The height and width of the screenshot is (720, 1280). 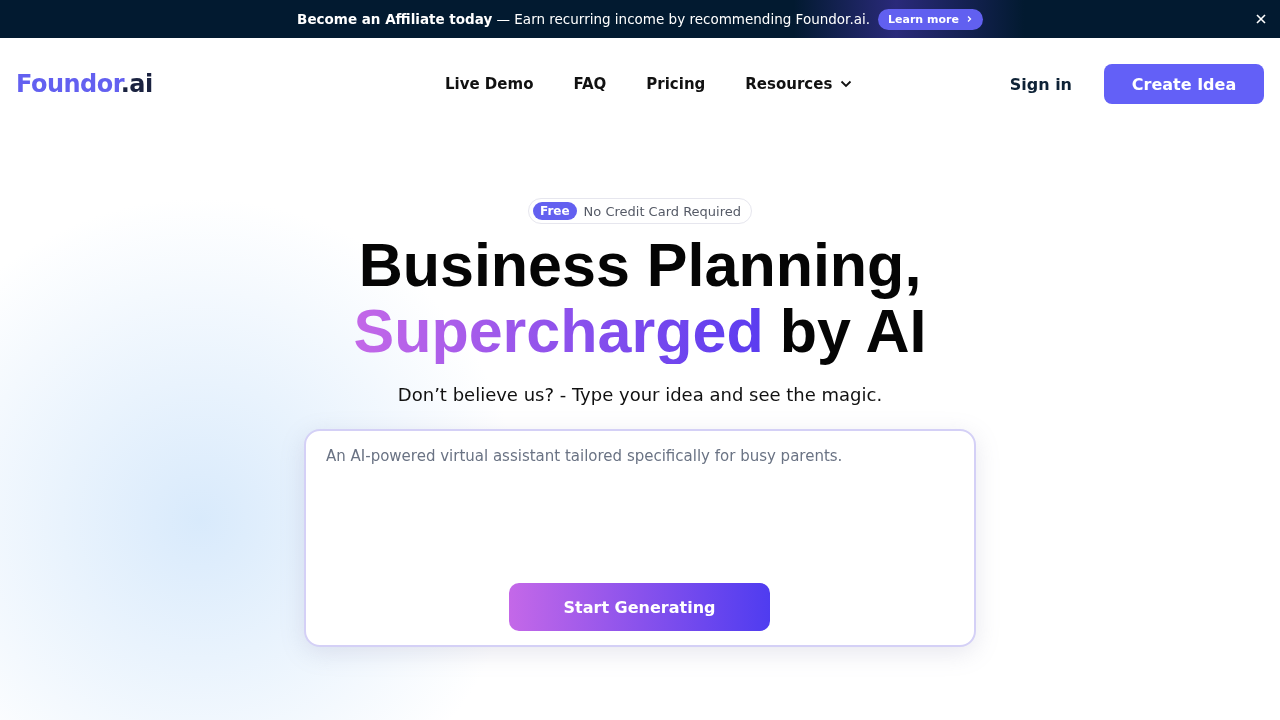 I want to click on nav-link: Resources, so click(x=799, y=84).